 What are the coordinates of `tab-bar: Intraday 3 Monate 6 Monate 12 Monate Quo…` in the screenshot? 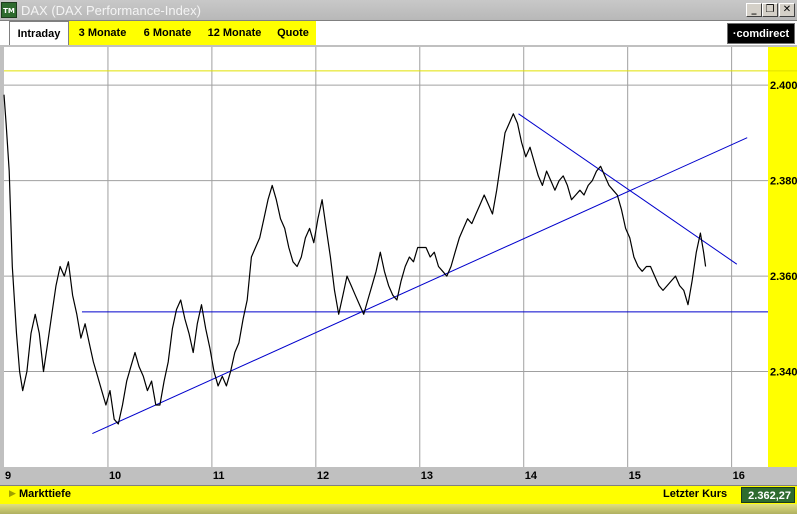 It's located at (398, 33).